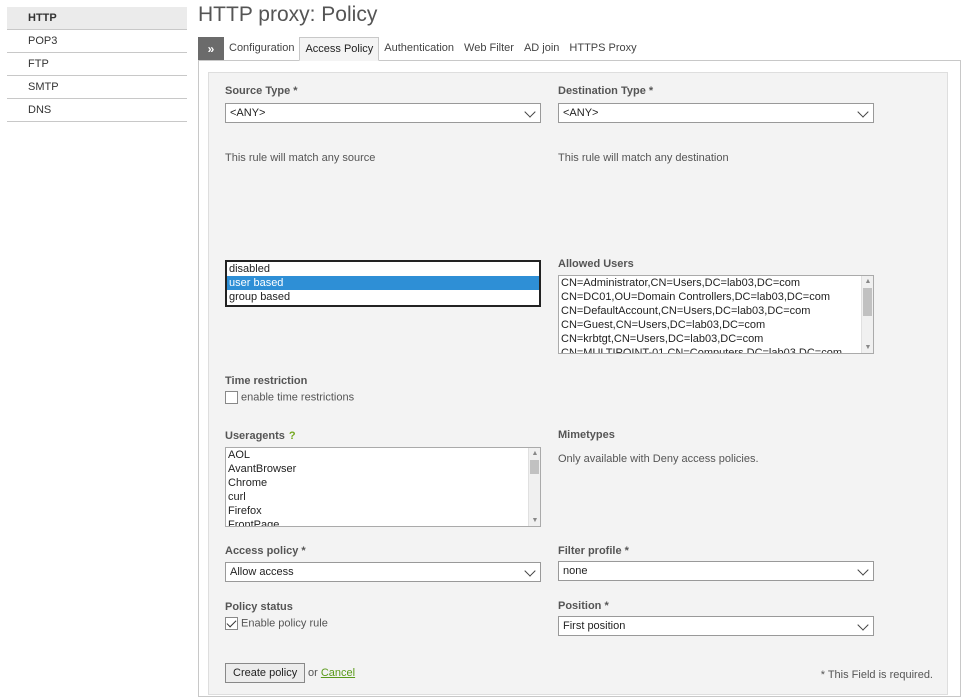 The height and width of the screenshot is (700, 964). I want to click on tab-access-policy: Access Policy, so click(339, 49).